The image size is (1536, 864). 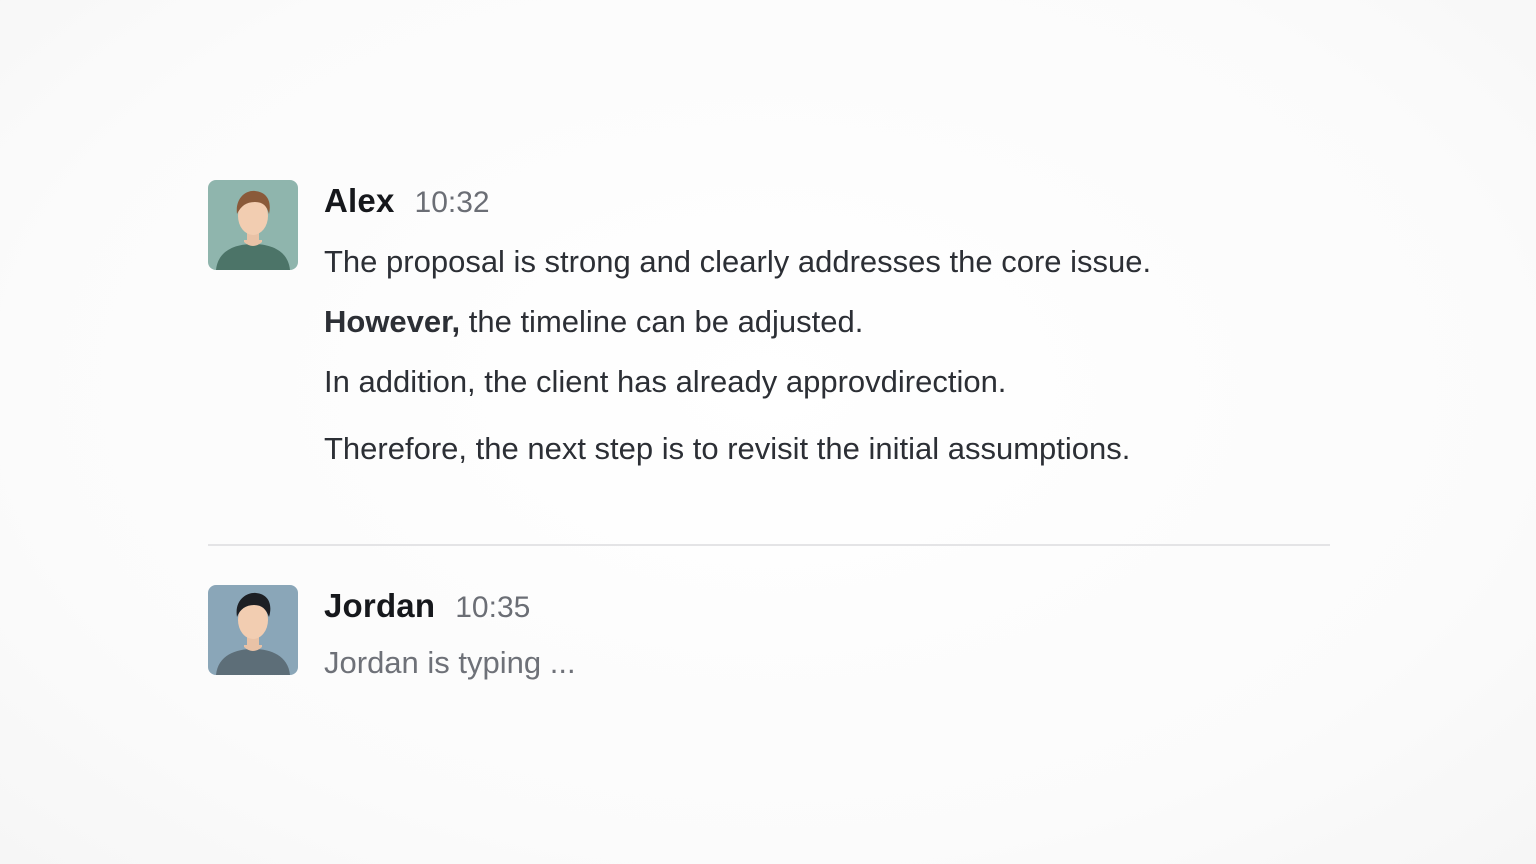 What do you see at coordinates (452, 202) in the screenshot?
I see `message-timestamp: 10:32` at bounding box center [452, 202].